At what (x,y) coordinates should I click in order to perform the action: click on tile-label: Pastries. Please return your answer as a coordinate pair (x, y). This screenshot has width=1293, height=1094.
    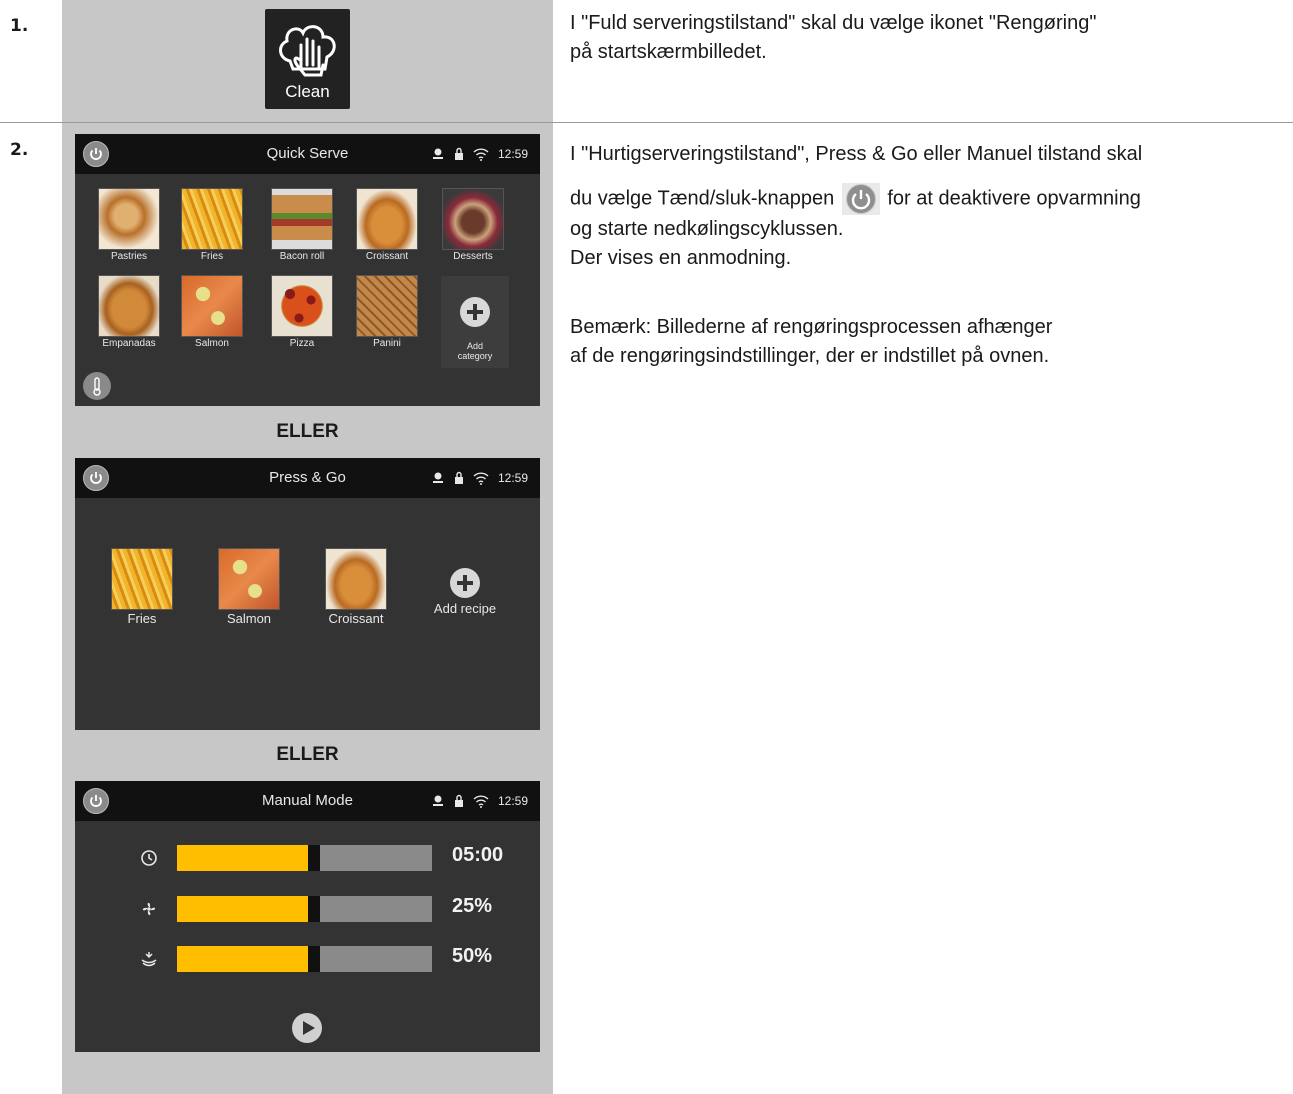
    Looking at the image, I should click on (129, 256).